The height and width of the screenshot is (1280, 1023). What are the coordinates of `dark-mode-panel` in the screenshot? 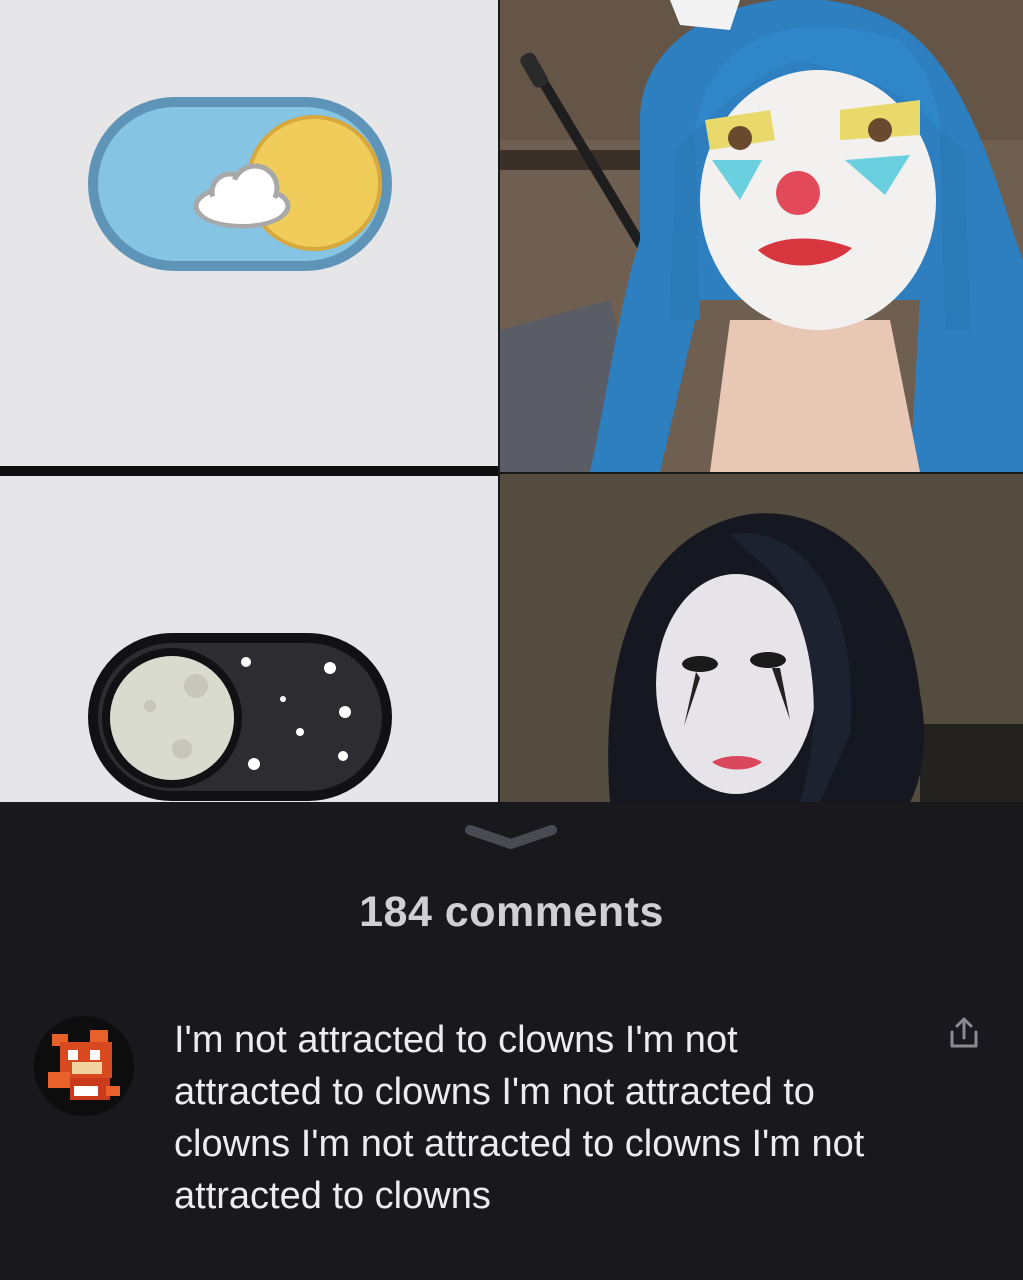 It's located at (249, 639).